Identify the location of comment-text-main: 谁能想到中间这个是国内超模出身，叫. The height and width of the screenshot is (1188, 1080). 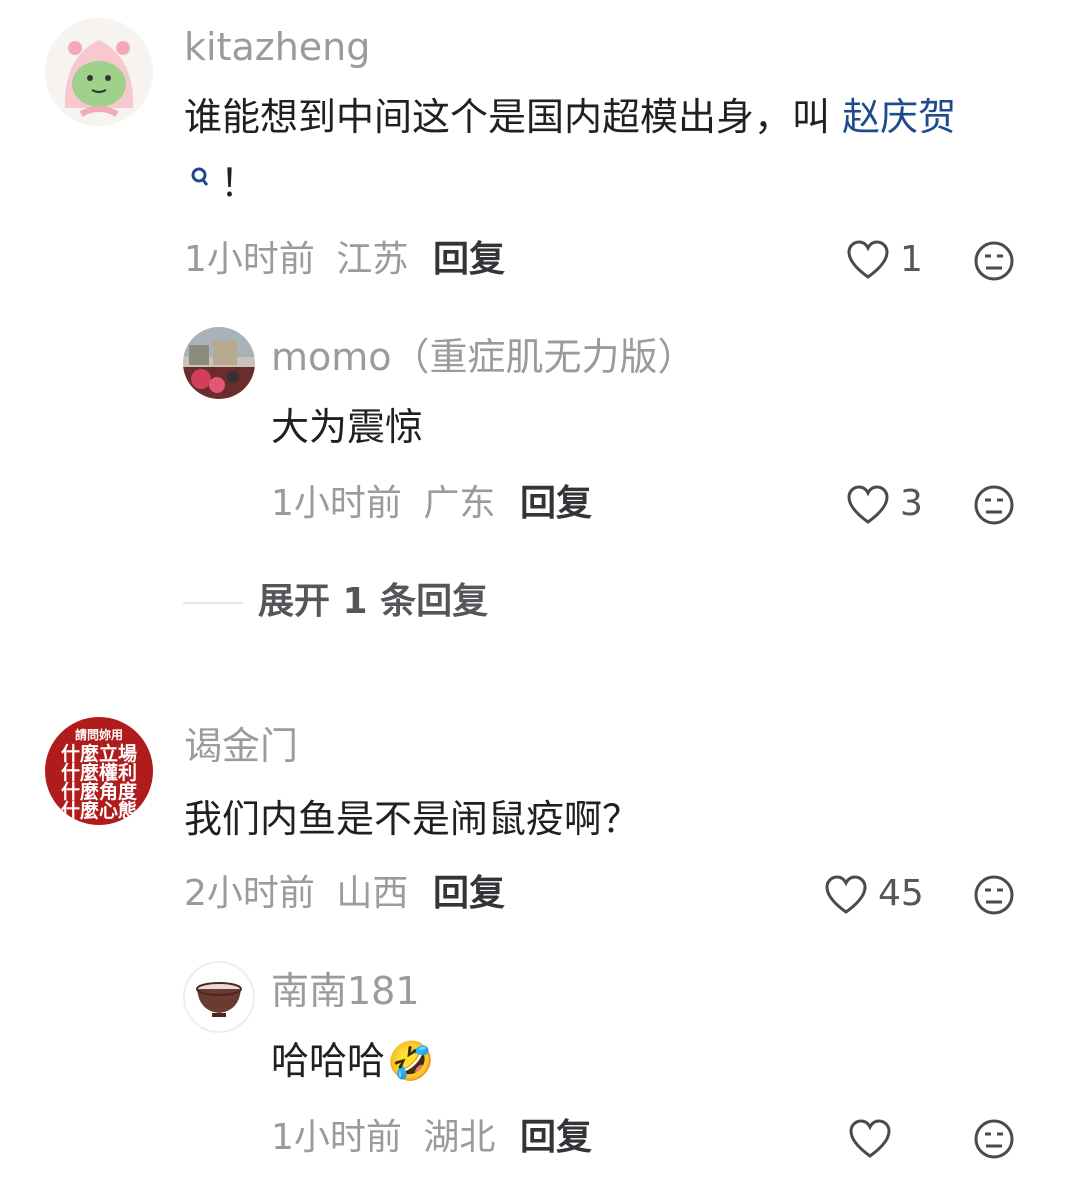
(513, 117).